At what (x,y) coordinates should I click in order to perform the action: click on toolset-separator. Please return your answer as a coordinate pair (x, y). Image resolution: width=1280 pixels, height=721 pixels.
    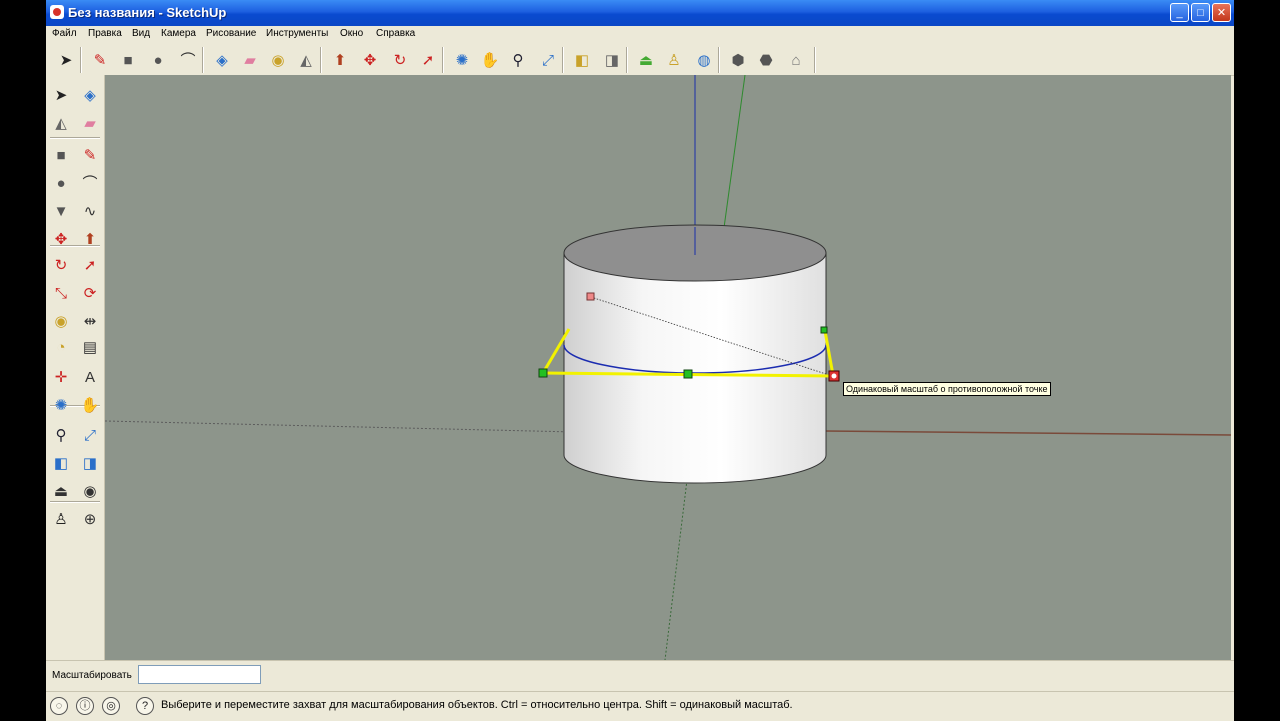
    Looking at the image, I should click on (75, 138).